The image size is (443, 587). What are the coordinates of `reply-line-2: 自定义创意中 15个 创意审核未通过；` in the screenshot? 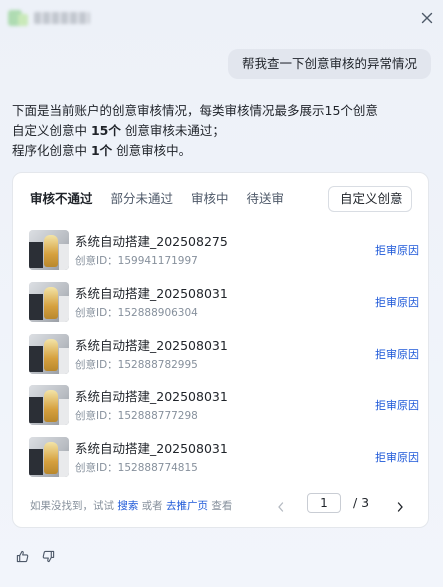 It's located at (222, 131).